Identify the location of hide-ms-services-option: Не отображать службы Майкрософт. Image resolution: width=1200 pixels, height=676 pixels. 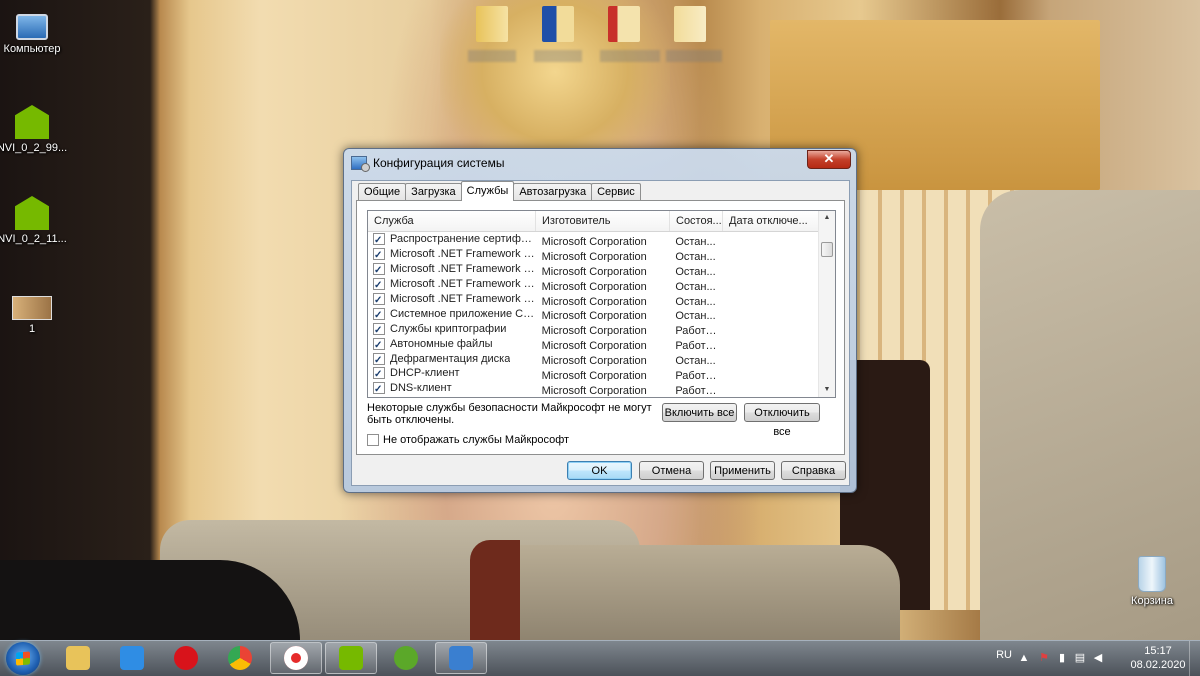
(468, 440).